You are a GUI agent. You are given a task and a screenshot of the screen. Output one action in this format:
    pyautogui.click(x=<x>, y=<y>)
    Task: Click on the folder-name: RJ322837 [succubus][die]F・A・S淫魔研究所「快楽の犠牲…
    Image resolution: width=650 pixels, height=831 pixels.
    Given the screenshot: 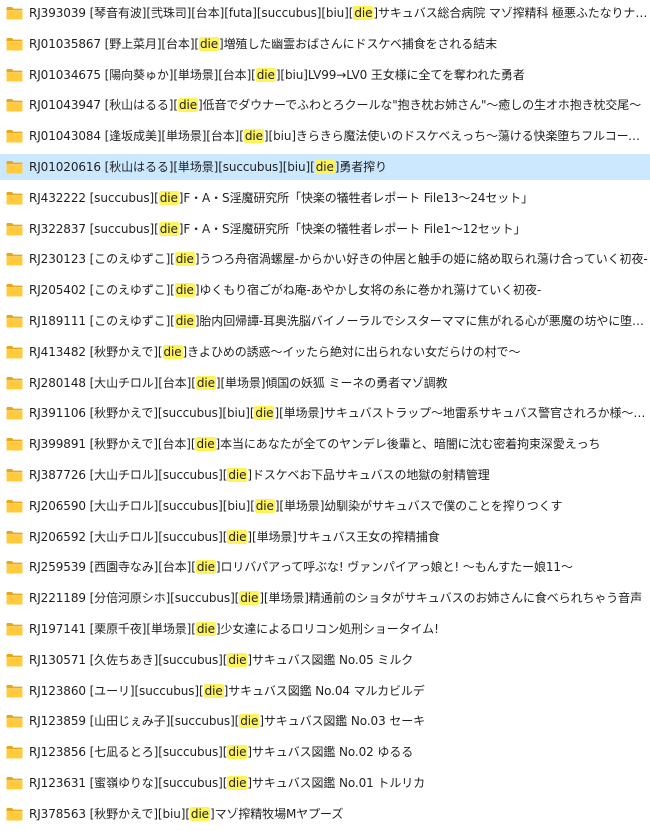 What is the action you would take?
    pyautogui.click(x=277, y=228)
    